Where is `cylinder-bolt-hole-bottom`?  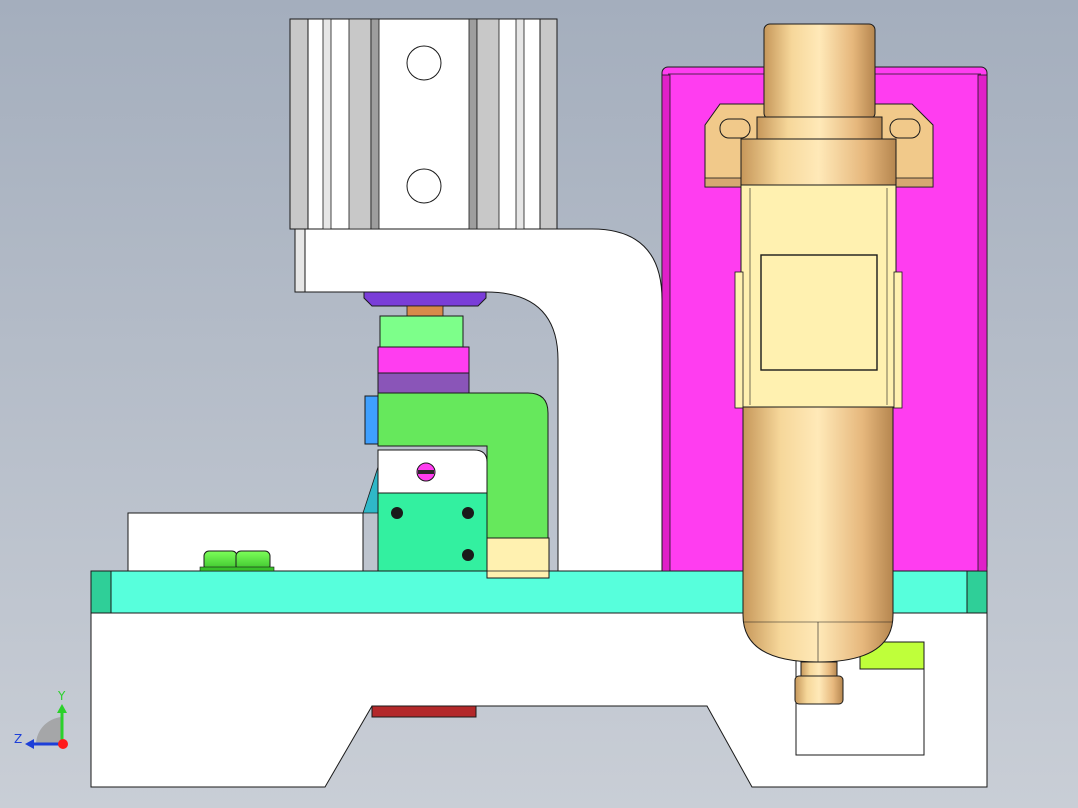 cylinder-bolt-hole-bottom is located at coordinates (424, 186).